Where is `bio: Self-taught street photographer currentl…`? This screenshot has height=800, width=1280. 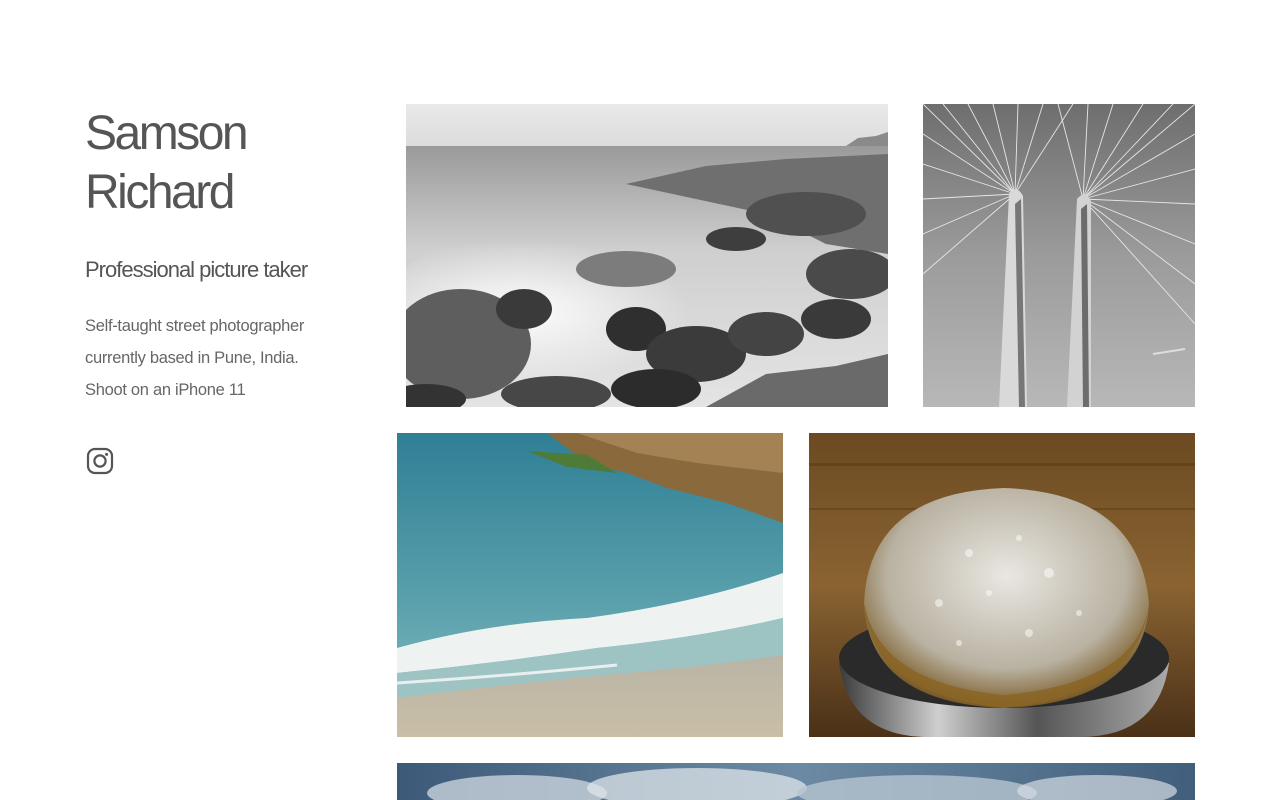 bio: Self-taught street photographer currentl… is located at coordinates (225, 358).